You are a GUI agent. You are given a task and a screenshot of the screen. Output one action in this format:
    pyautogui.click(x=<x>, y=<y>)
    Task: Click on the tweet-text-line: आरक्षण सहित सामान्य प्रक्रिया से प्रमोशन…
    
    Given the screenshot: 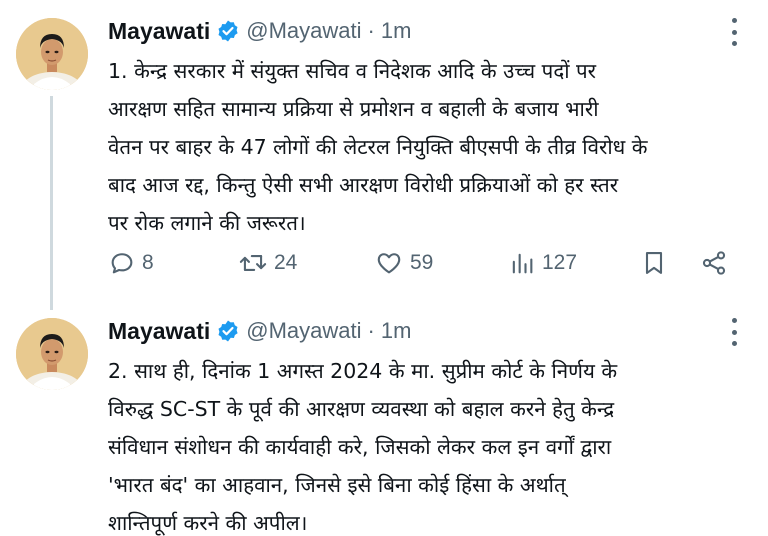 What is the action you would take?
    pyautogui.click(x=353, y=109)
    